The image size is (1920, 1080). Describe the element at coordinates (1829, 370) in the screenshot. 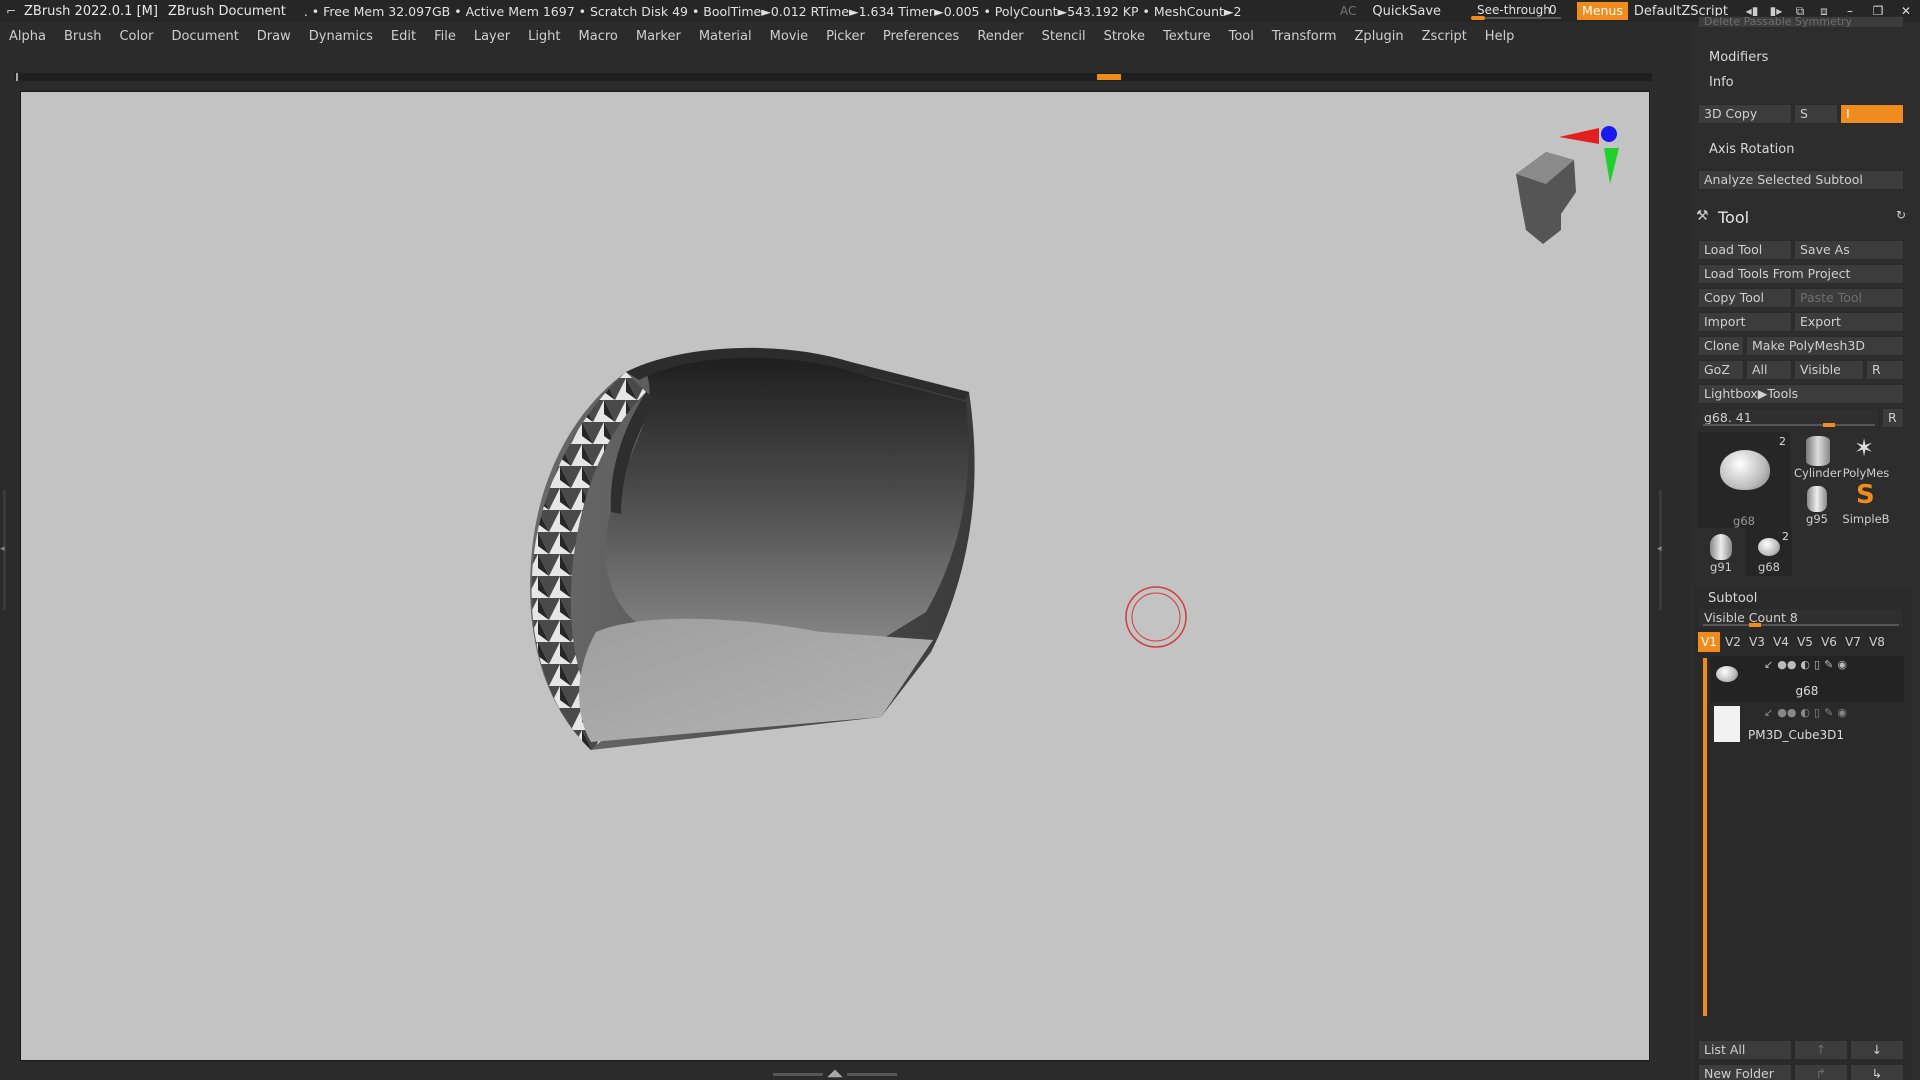

I see `goz-visible-button: Visible` at that location.